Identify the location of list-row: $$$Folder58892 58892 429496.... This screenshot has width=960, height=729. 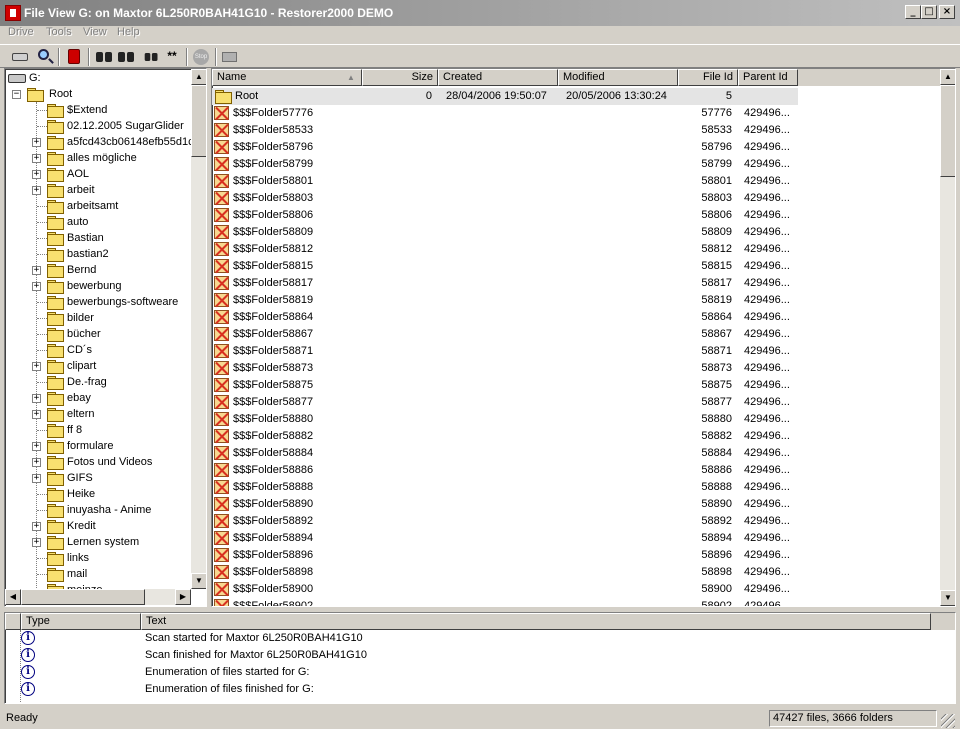
(576, 521).